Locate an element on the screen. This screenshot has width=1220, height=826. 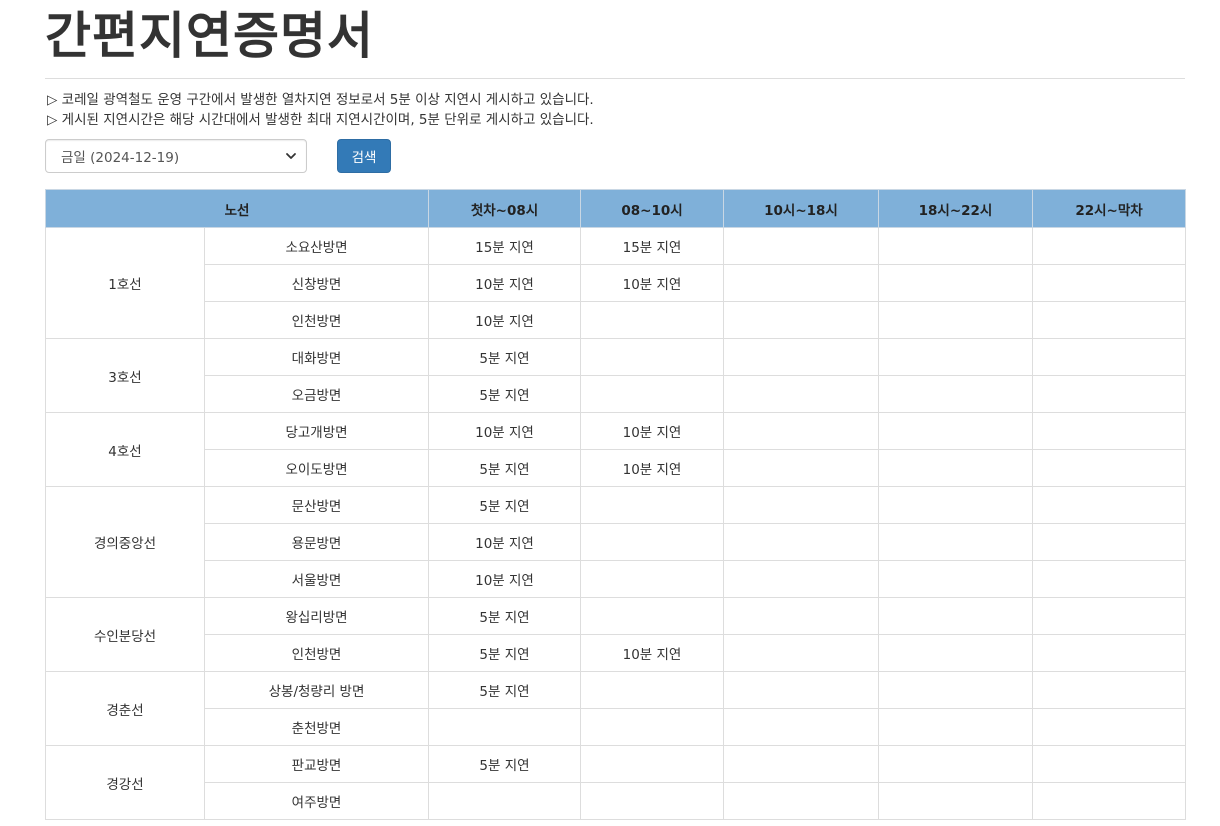
line-name-cell: 4호선 is located at coordinates (125, 449).